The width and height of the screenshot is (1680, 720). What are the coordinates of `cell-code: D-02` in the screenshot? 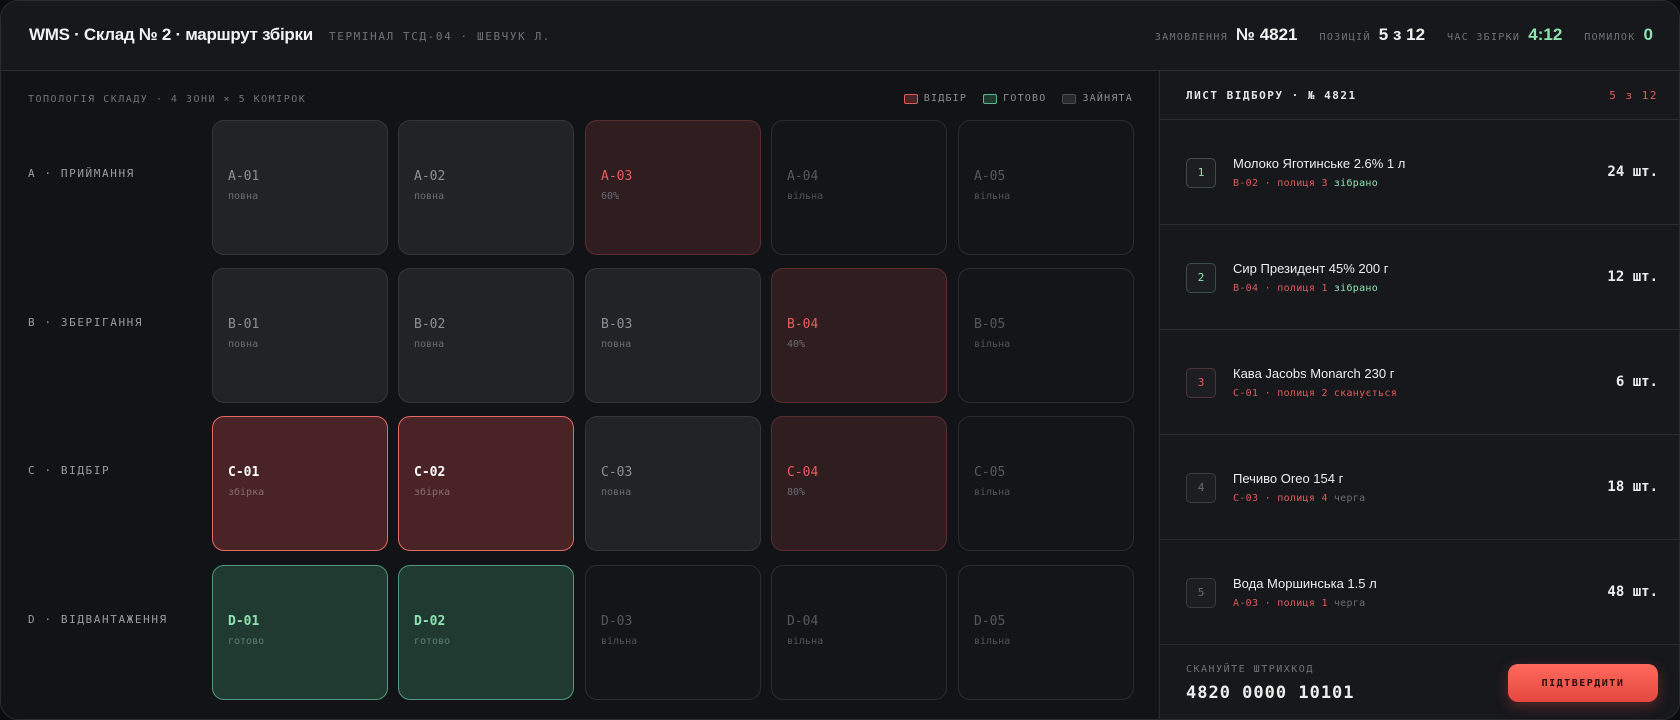 It's located at (430, 621).